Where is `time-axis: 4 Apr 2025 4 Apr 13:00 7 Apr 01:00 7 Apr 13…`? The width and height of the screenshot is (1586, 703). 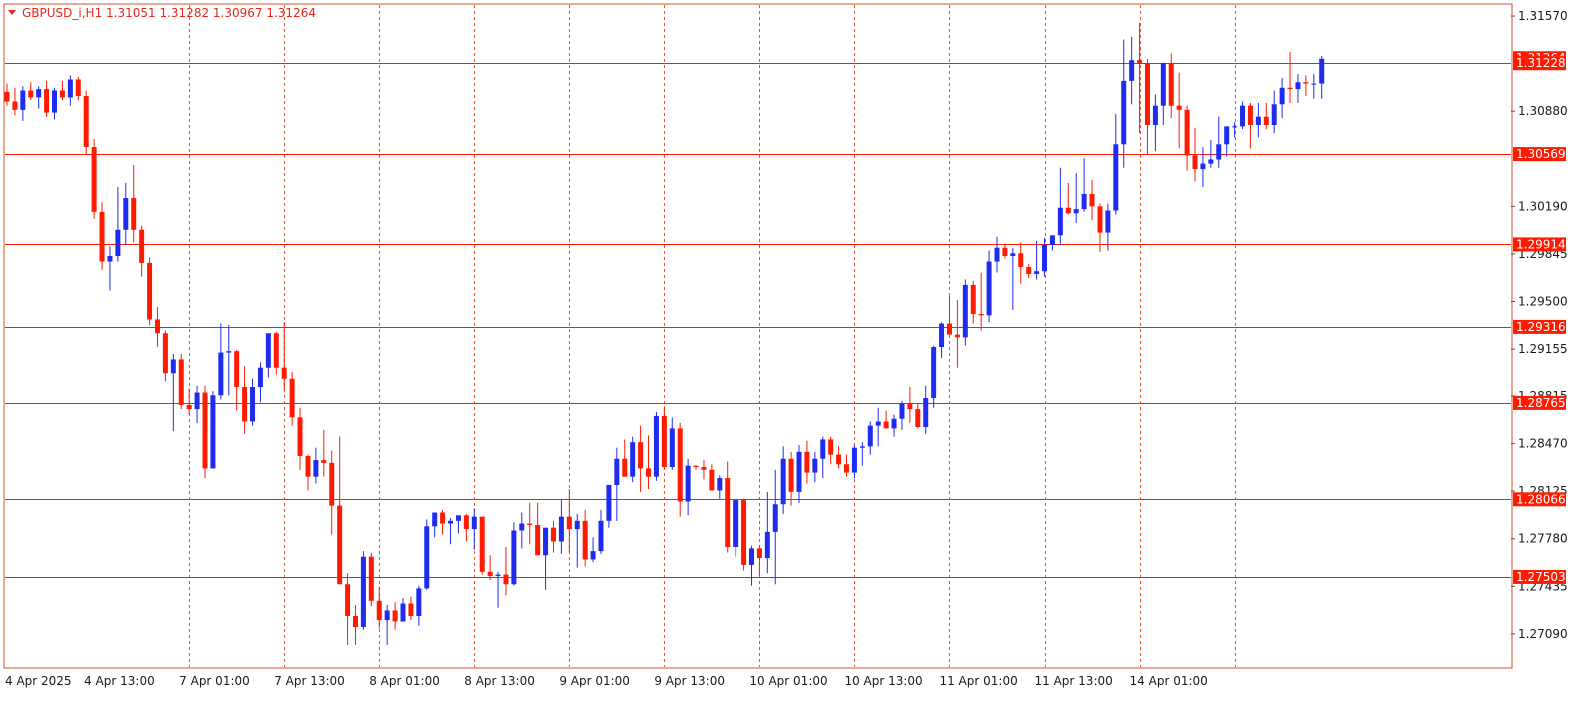 time-axis: 4 Apr 2025 4 Apr 13:00 7 Apr 01:00 7 Apr 13… is located at coordinates (606, 681).